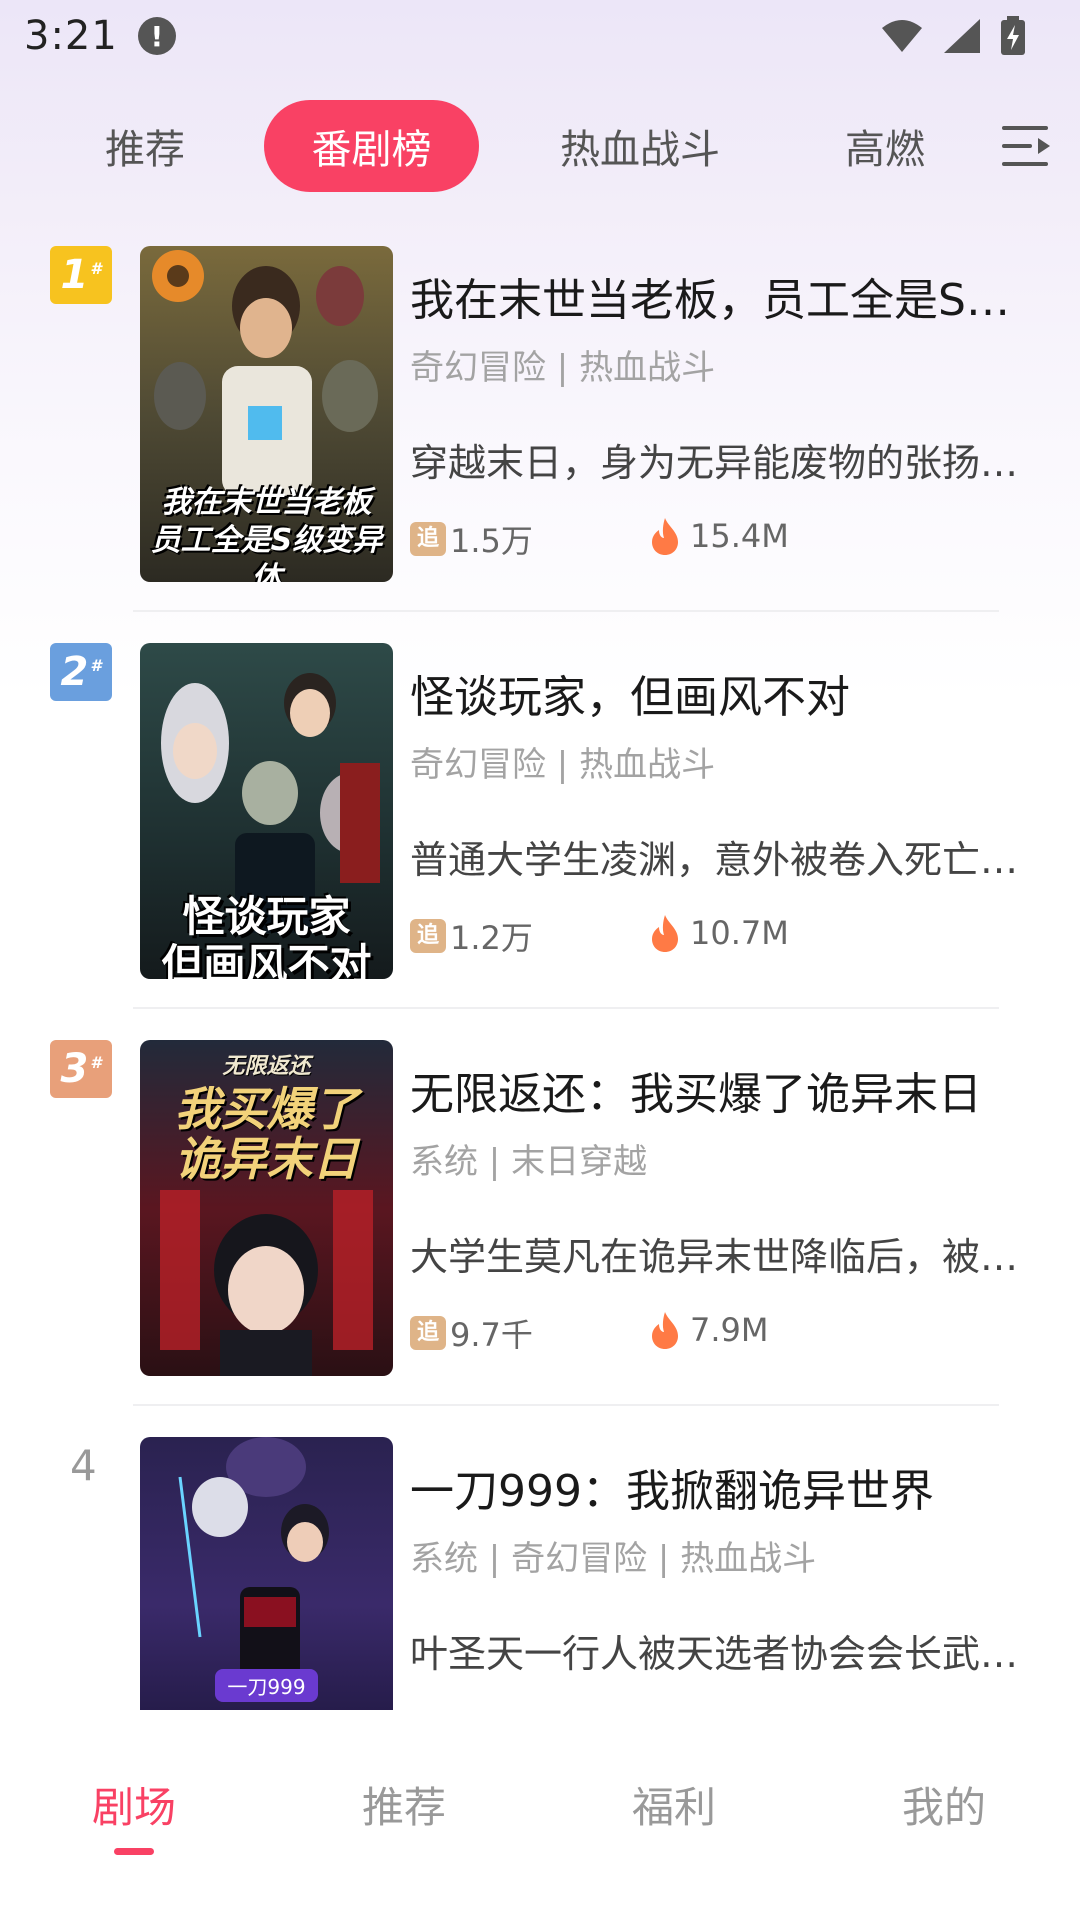  I want to click on item-stats: 追 1.2万 10.7M, so click(720, 935).